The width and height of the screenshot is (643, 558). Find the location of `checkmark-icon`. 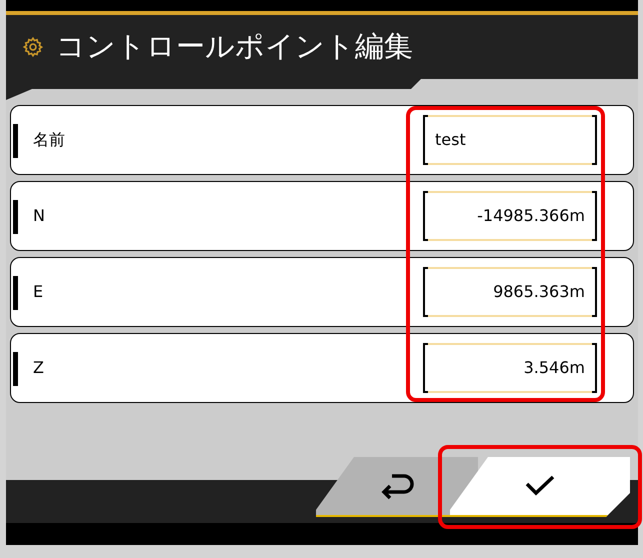

checkmark-icon is located at coordinates (540, 486).